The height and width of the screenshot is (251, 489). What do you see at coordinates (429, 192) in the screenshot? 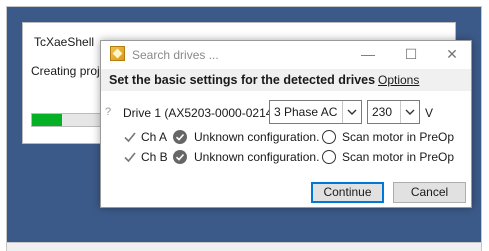
I see `cancel-button: Cancel` at bounding box center [429, 192].